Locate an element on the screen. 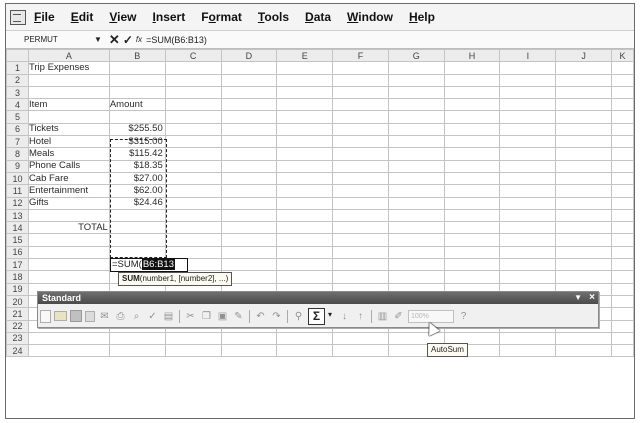  cell-a18 is located at coordinates (68, 277).